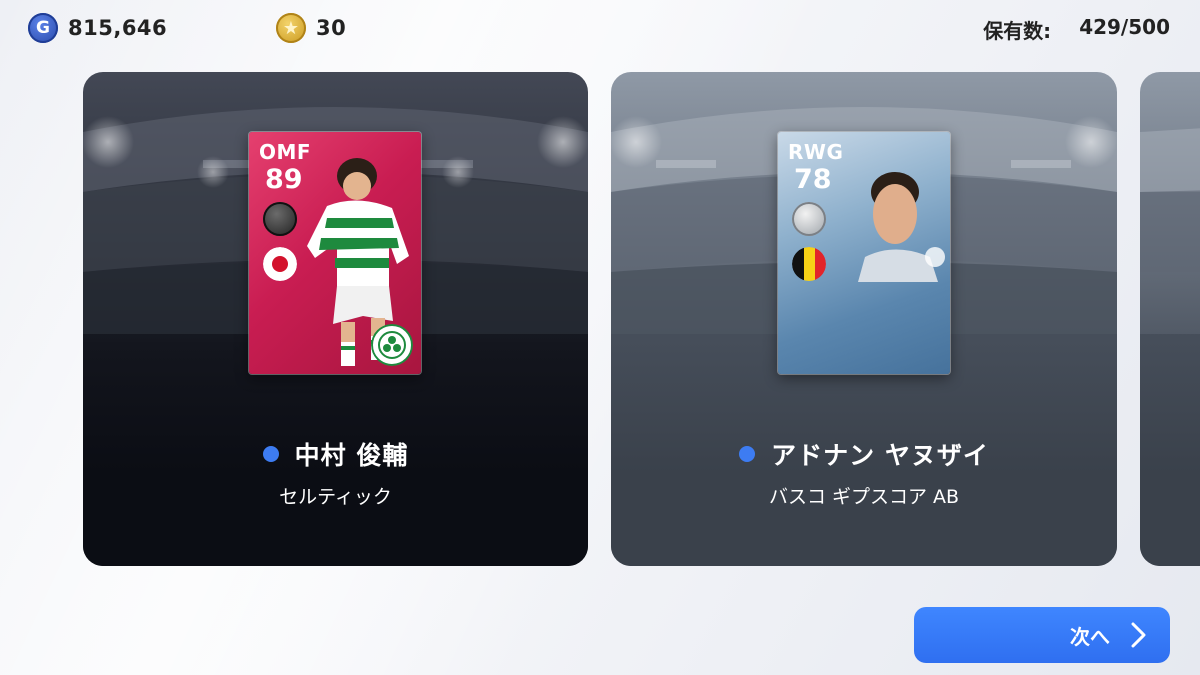 The image size is (1200, 675). I want to click on holding-value: 429/500, so click(1124, 27).